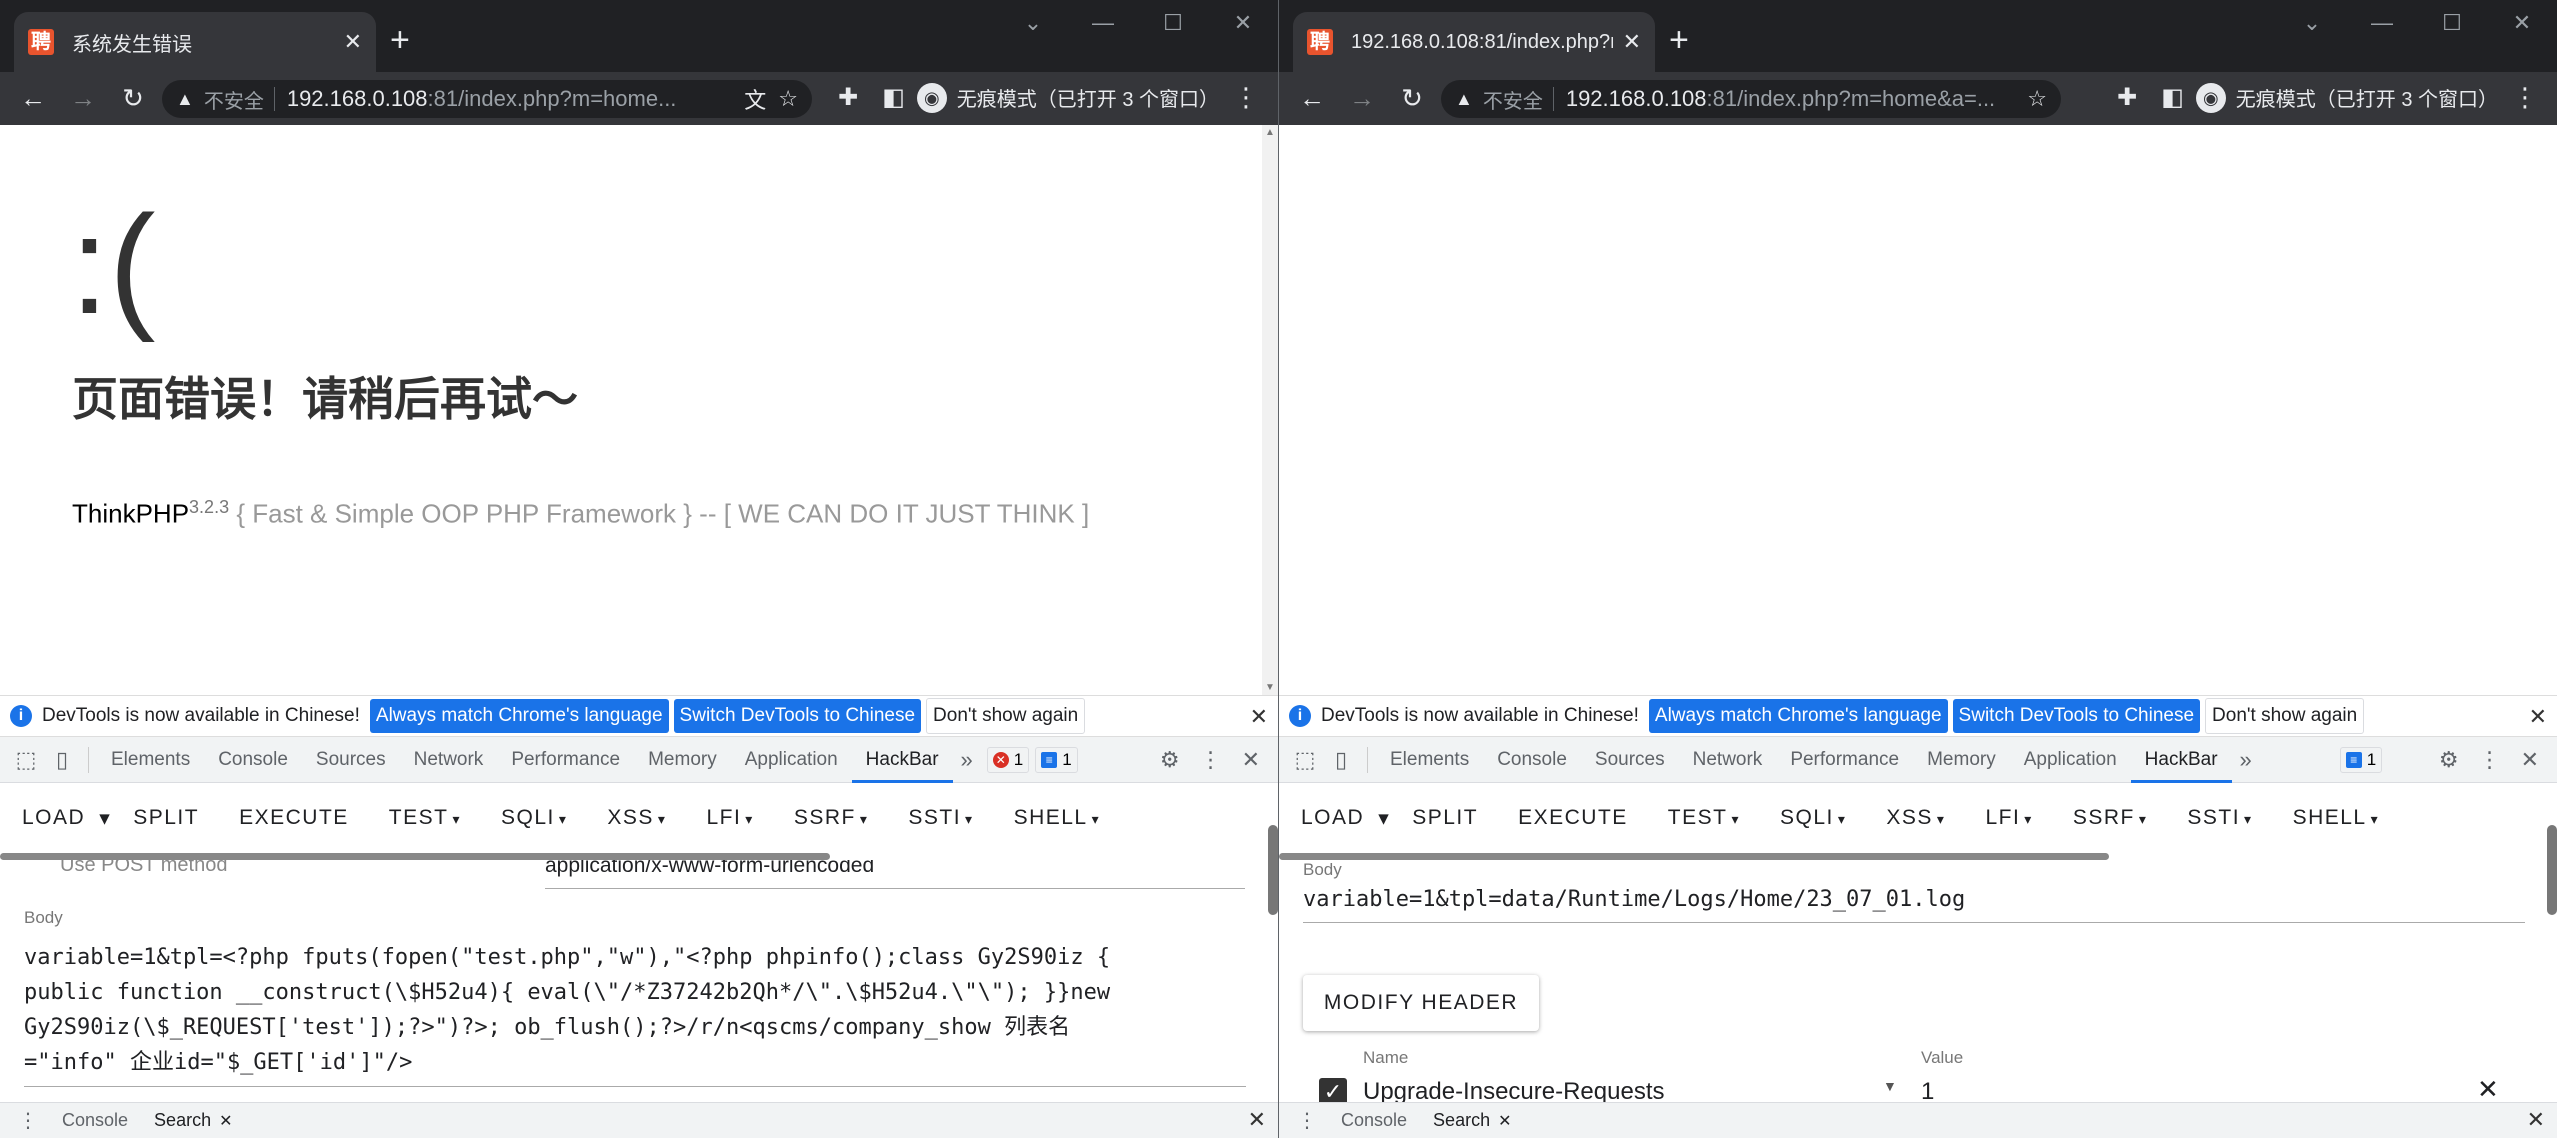  Describe the element at coordinates (1630, 760) in the screenshot. I see `tab-sources: Sources` at that location.